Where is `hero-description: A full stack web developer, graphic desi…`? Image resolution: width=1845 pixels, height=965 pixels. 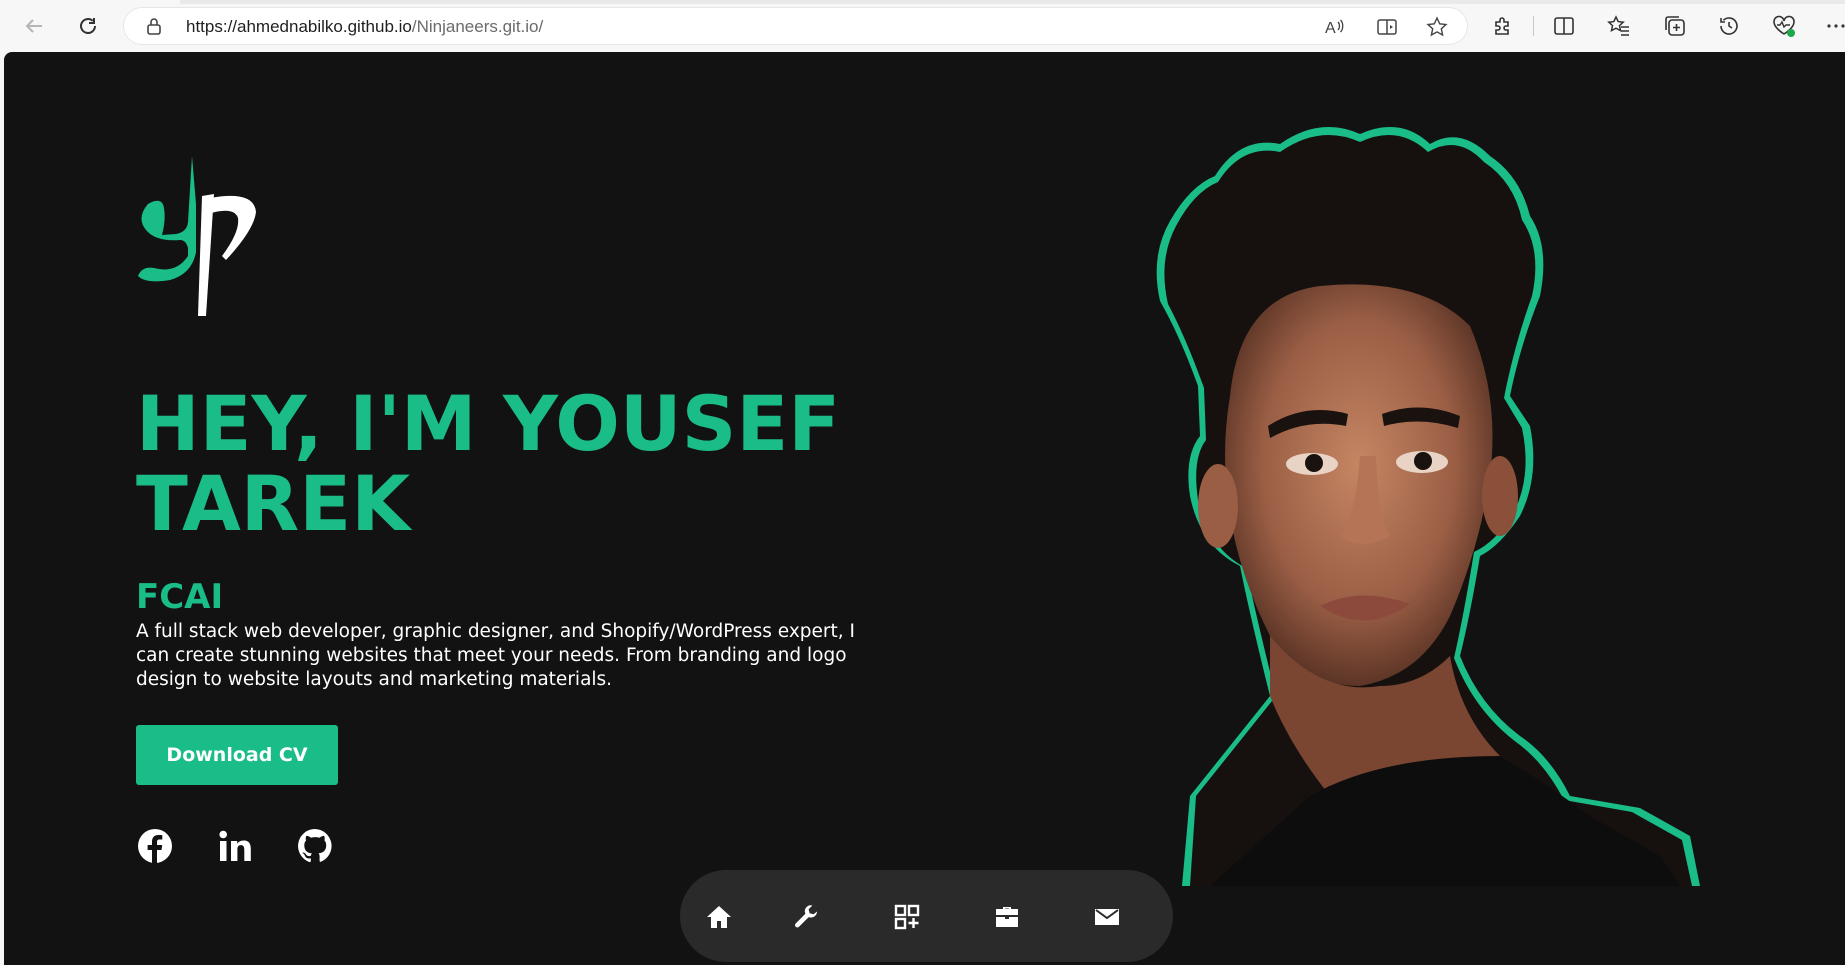 hero-description: A full stack web developer, graphic desi… is located at coordinates (495, 655).